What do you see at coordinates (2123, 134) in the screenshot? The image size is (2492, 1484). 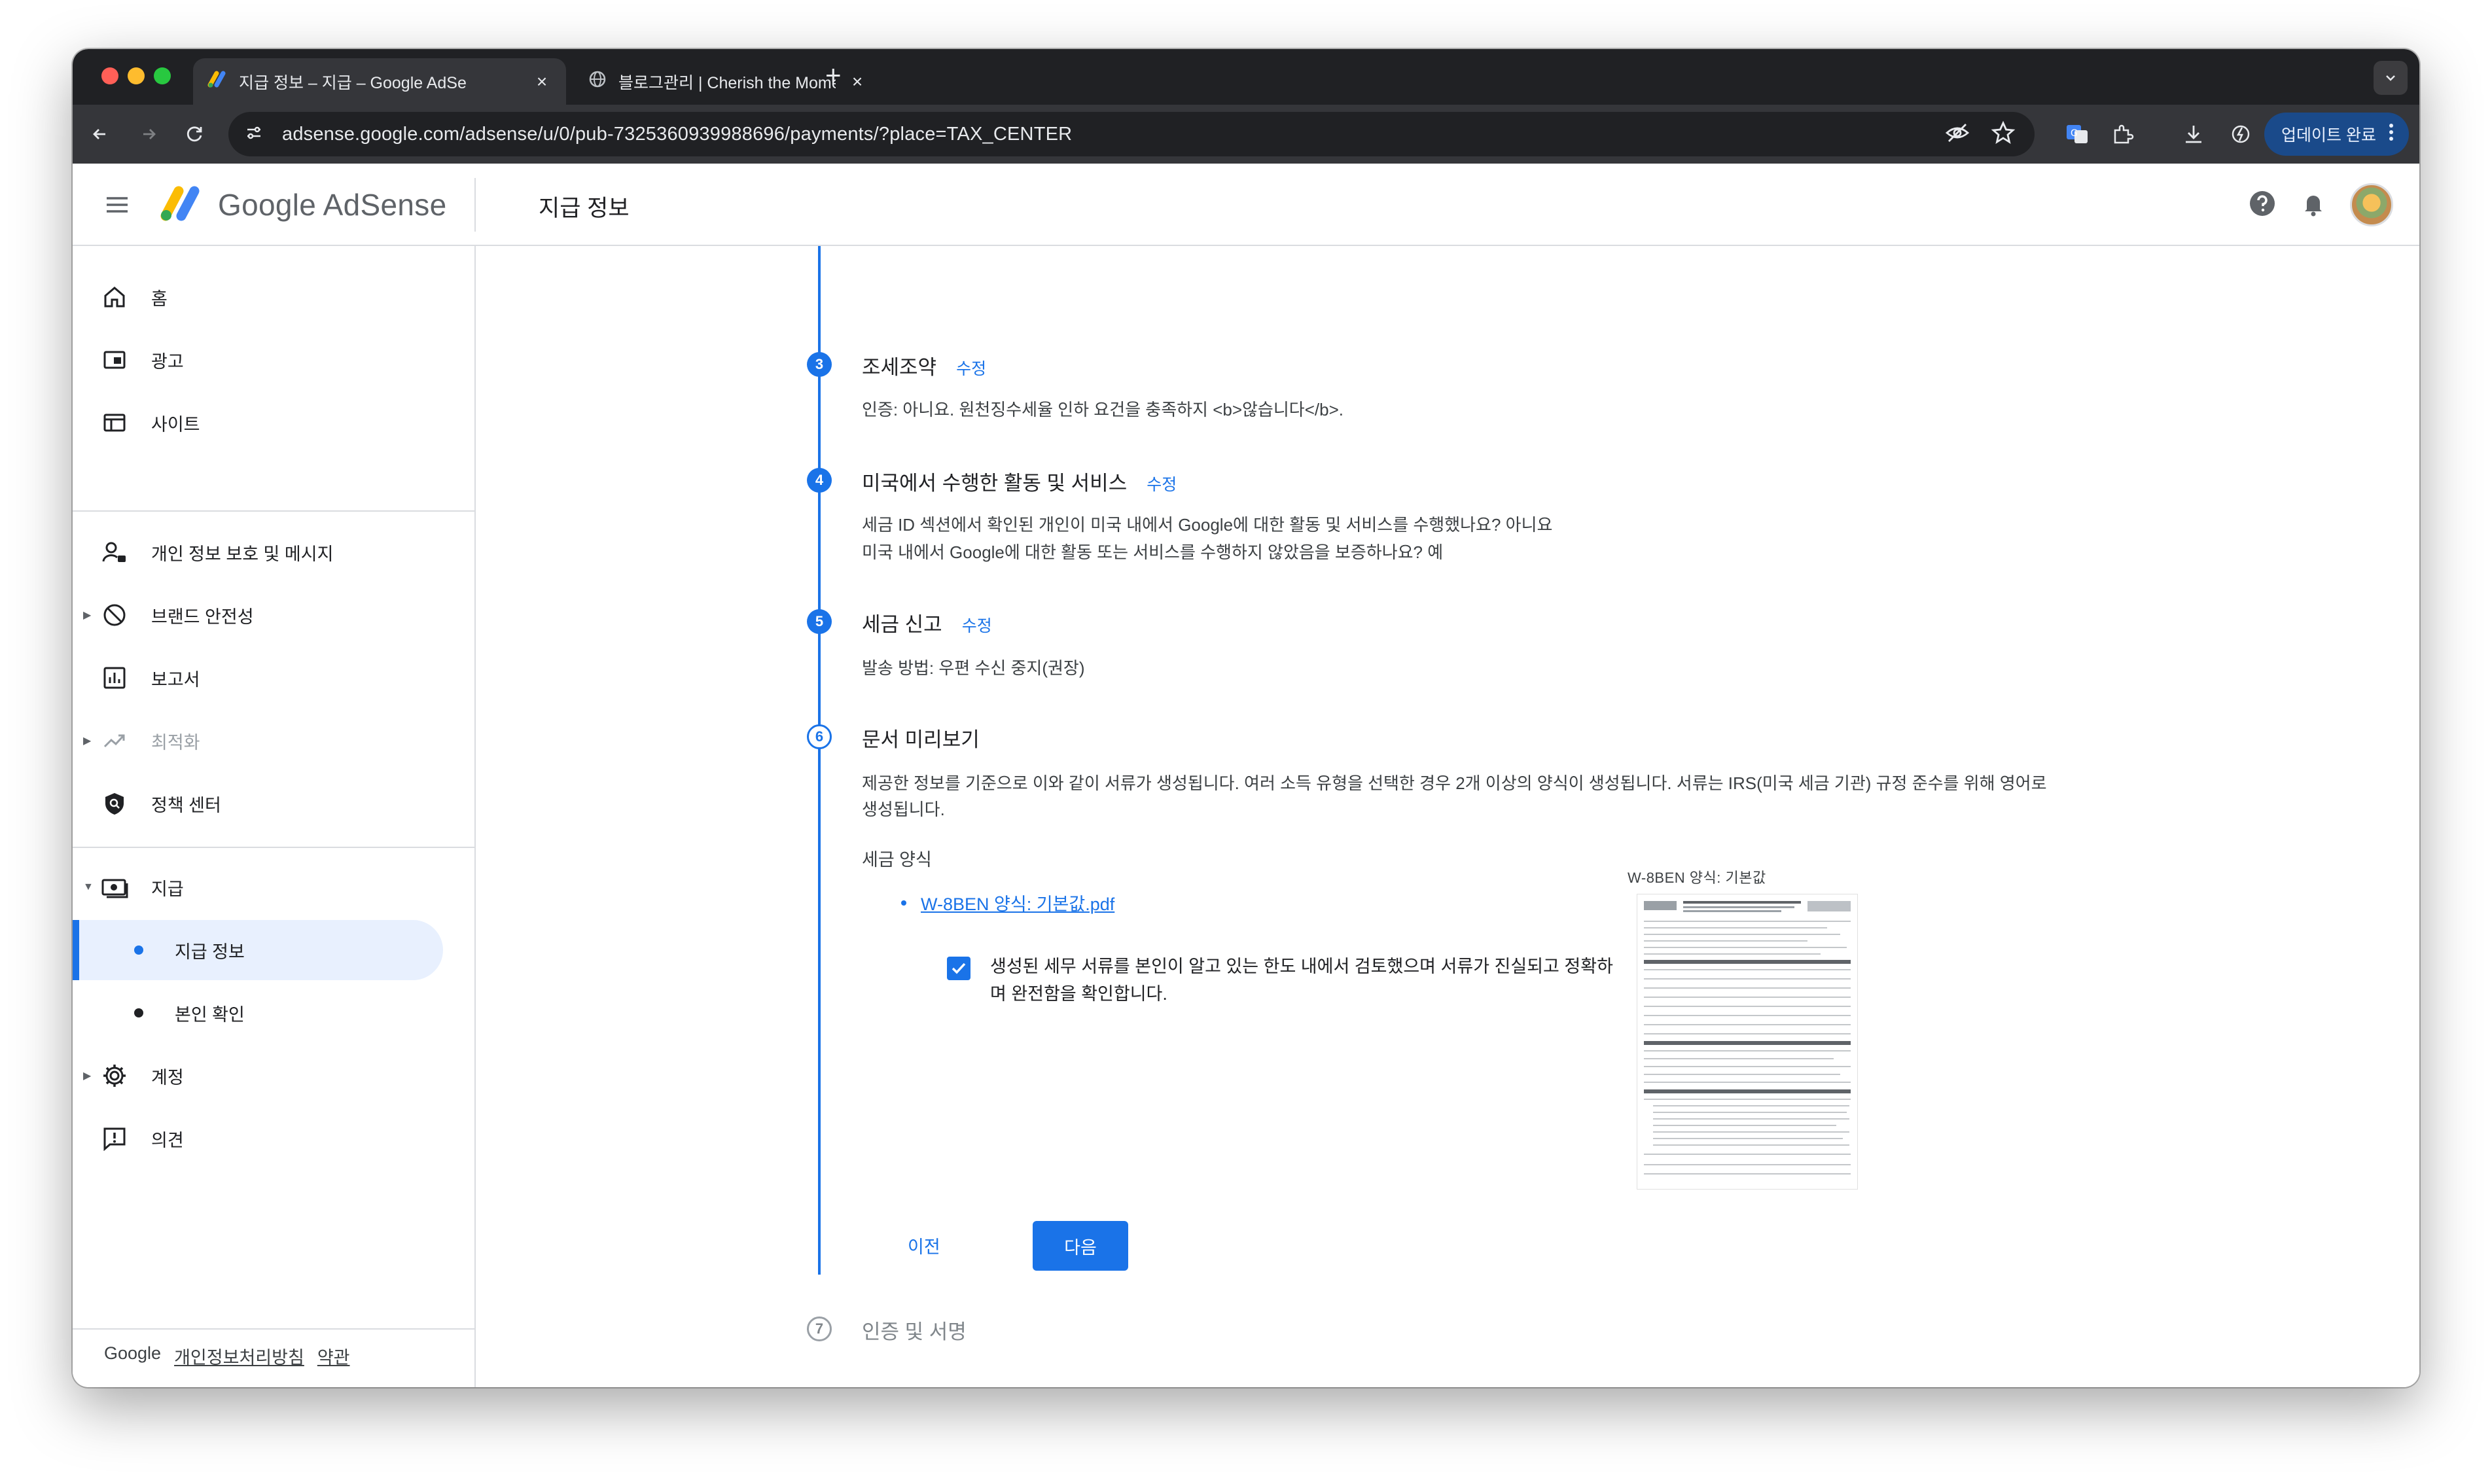 I see `extensions-puzzle-icon` at bounding box center [2123, 134].